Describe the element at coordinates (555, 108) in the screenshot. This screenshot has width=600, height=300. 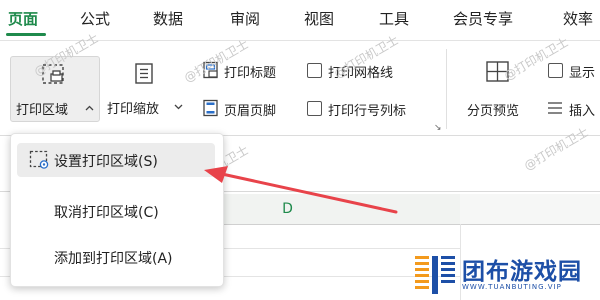
I see `insert-icon` at that location.